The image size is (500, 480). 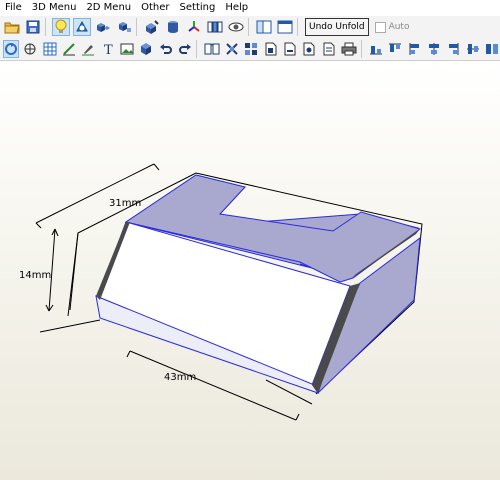 I want to click on layers-grid-icon, so click(x=251, y=49).